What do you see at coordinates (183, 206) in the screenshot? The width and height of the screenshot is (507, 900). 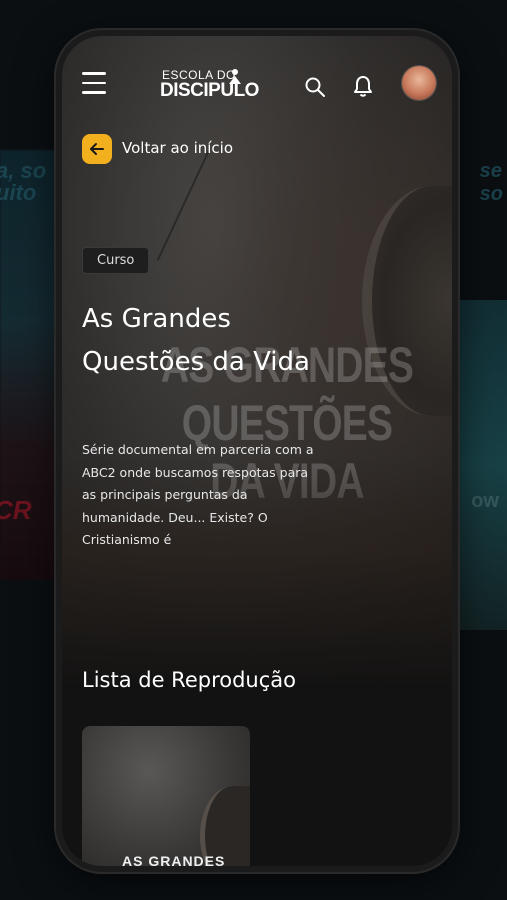 I see `hero-crack` at bounding box center [183, 206].